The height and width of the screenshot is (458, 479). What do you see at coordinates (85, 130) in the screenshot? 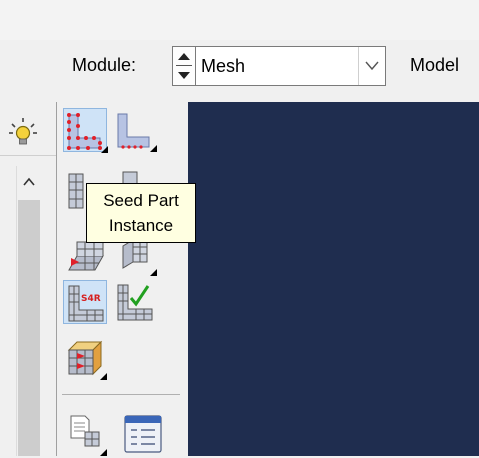
I see `seed-part-instance-icon` at bounding box center [85, 130].